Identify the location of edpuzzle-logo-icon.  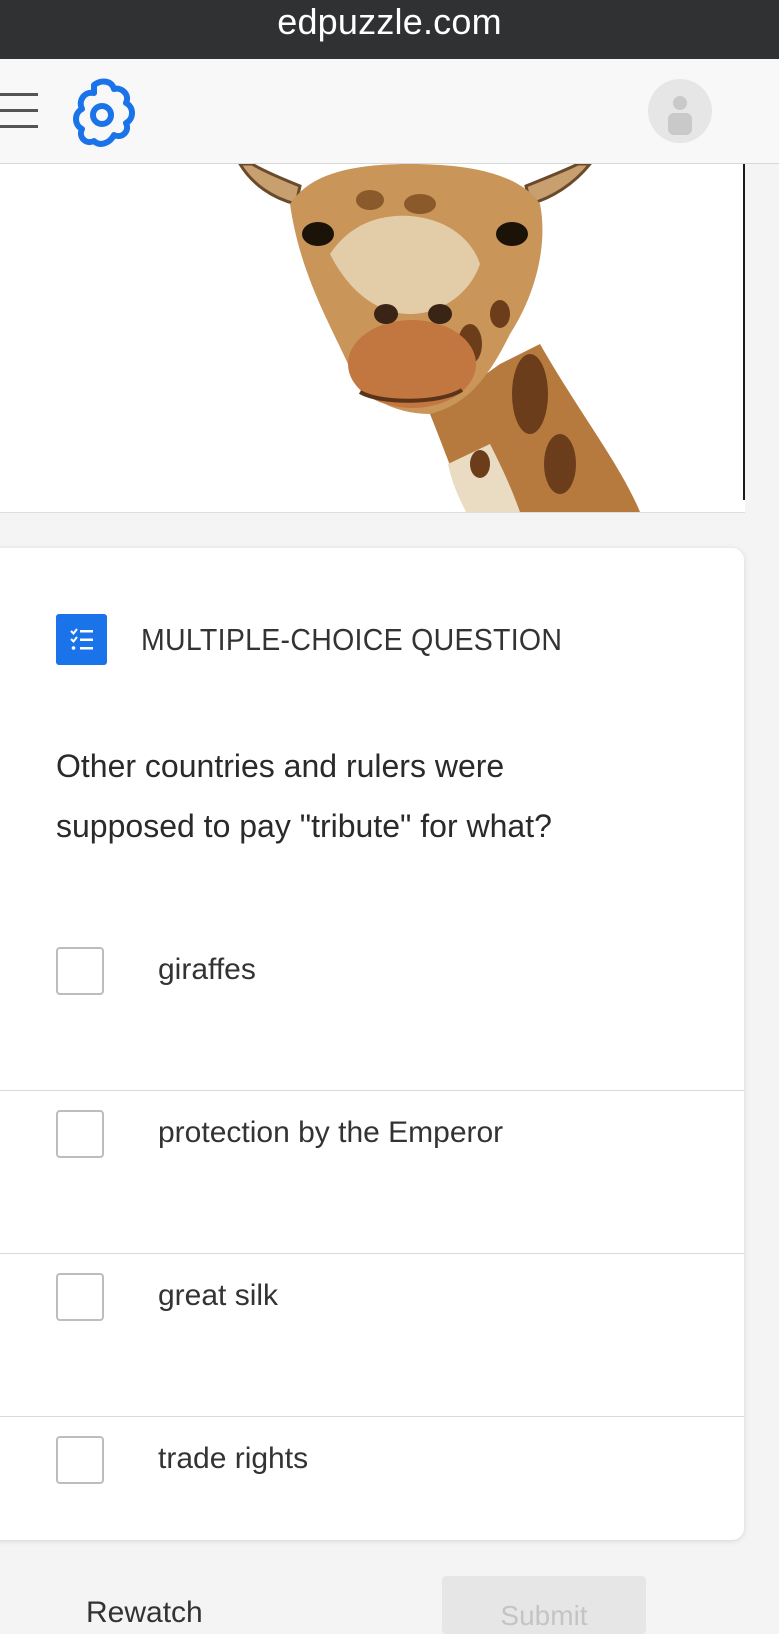
(104, 113).